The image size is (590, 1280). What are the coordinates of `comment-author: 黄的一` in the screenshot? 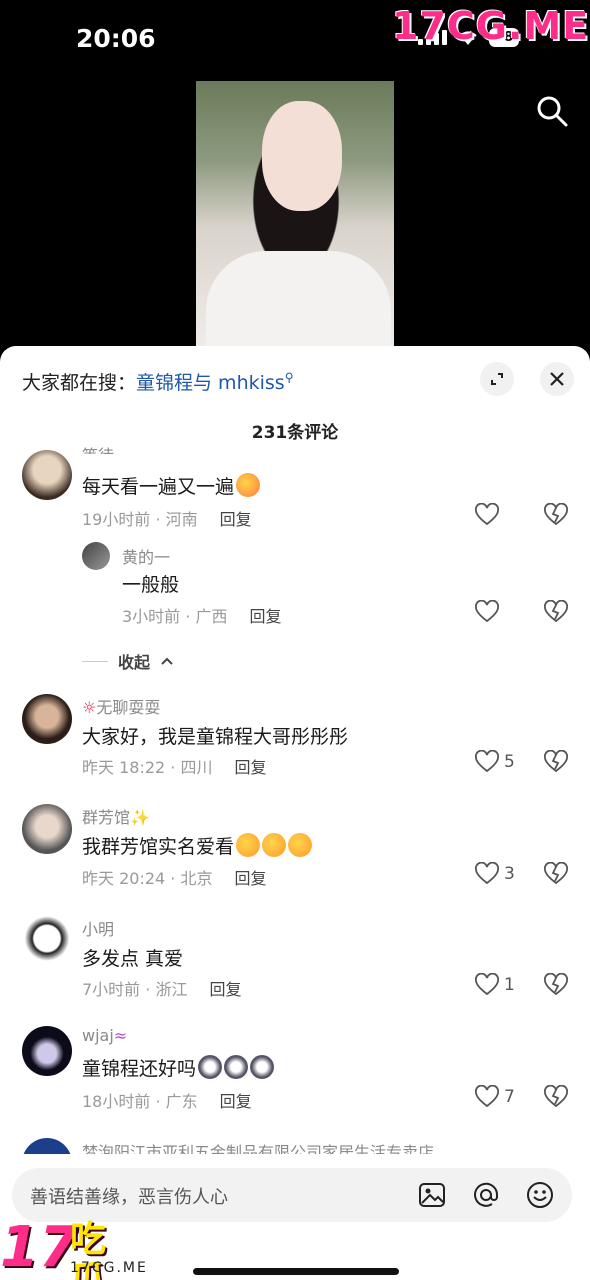 It's located at (146, 556).